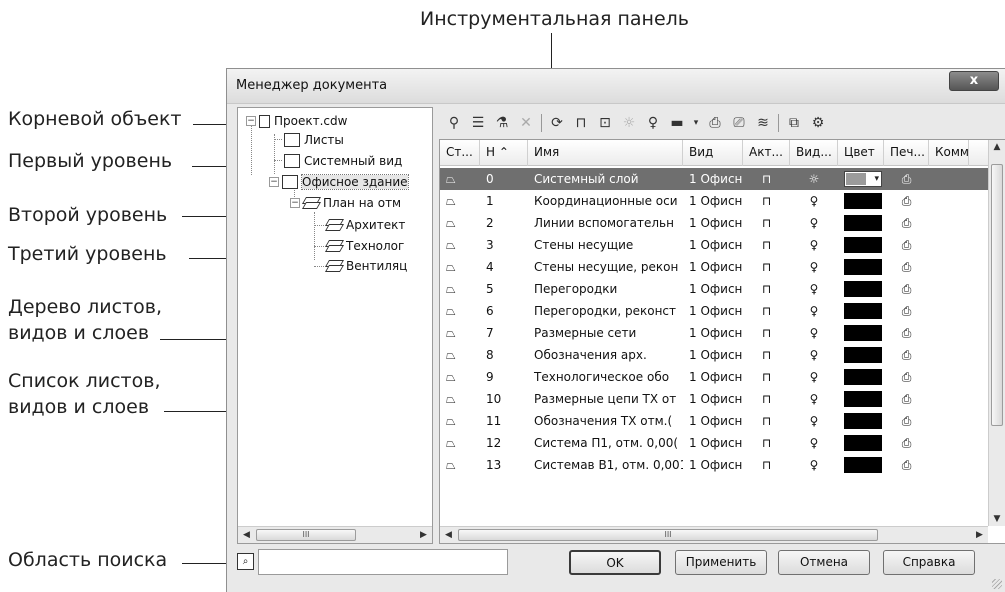 The width and height of the screenshot is (1005, 592). What do you see at coordinates (714, 201) in the screenshot?
I see `table-row: ⏢ 1 Координационные оси 1 Офисн ⊓ ♀ ⎙` at bounding box center [714, 201].